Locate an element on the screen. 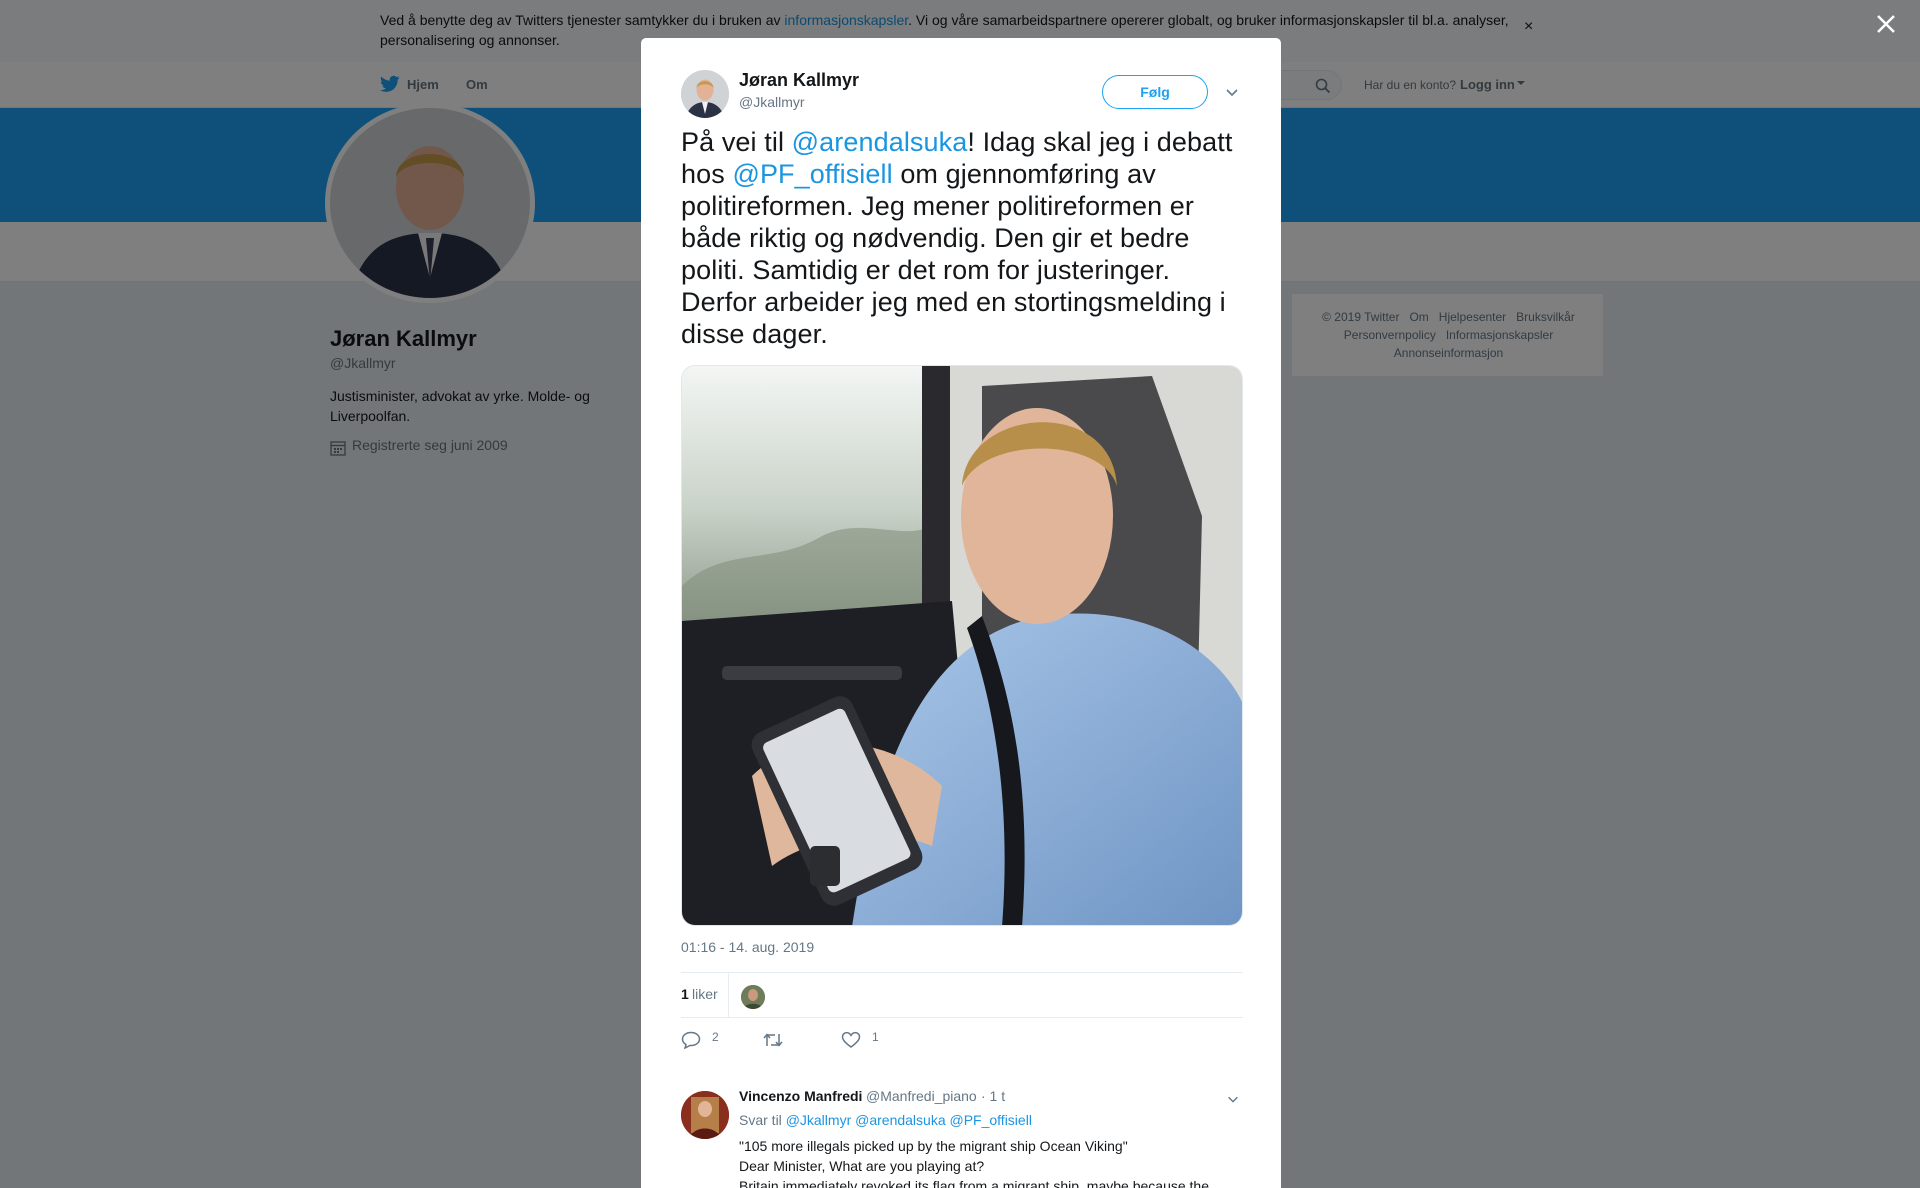 This screenshot has height=1188, width=1920. tweet-author-avatar is located at coordinates (705, 94).